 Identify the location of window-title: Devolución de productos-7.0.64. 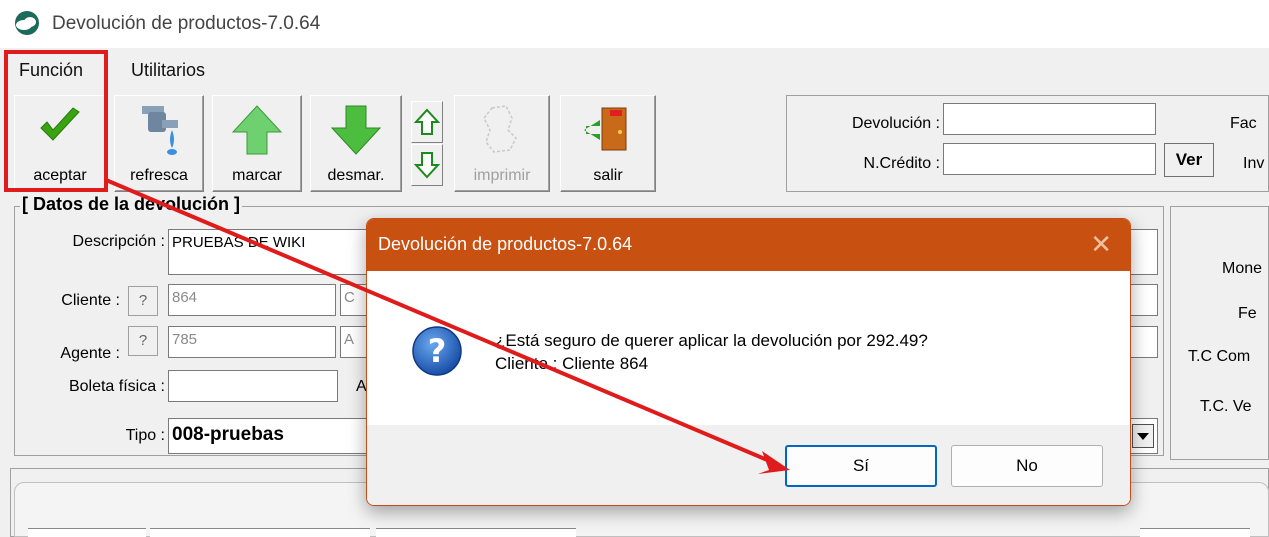
(186, 23).